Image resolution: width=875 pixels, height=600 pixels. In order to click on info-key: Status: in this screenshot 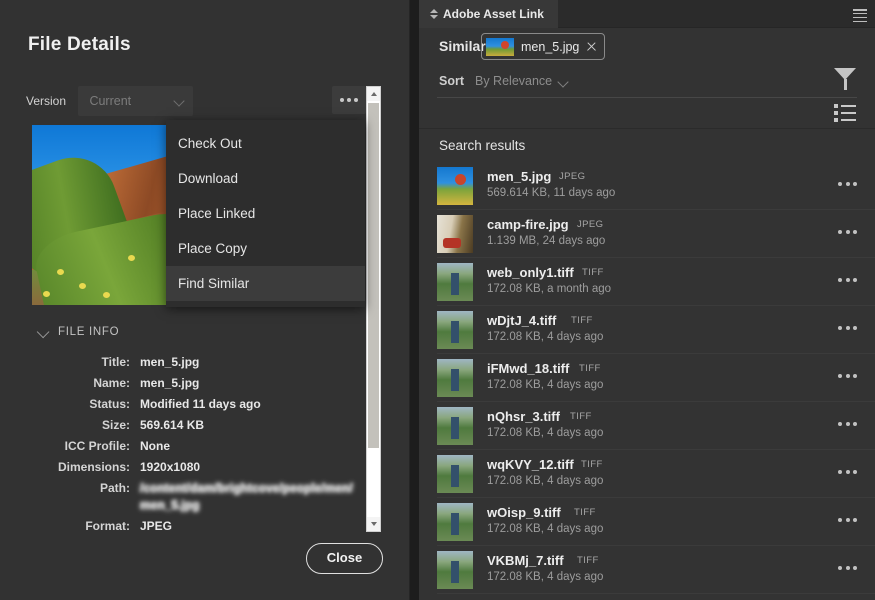, I will do `click(109, 404)`.